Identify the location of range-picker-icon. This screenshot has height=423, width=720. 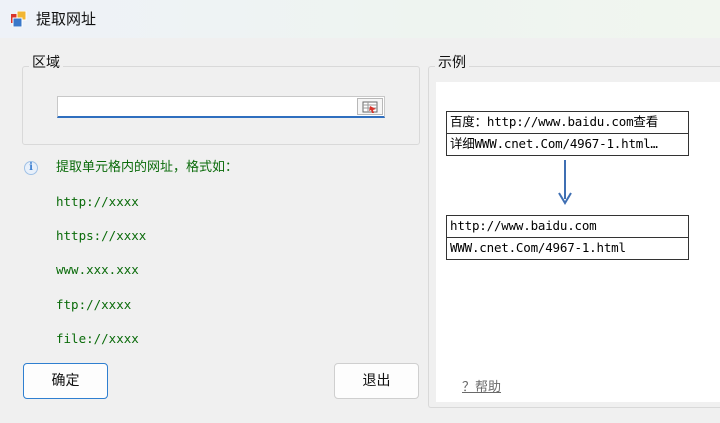
(370, 107).